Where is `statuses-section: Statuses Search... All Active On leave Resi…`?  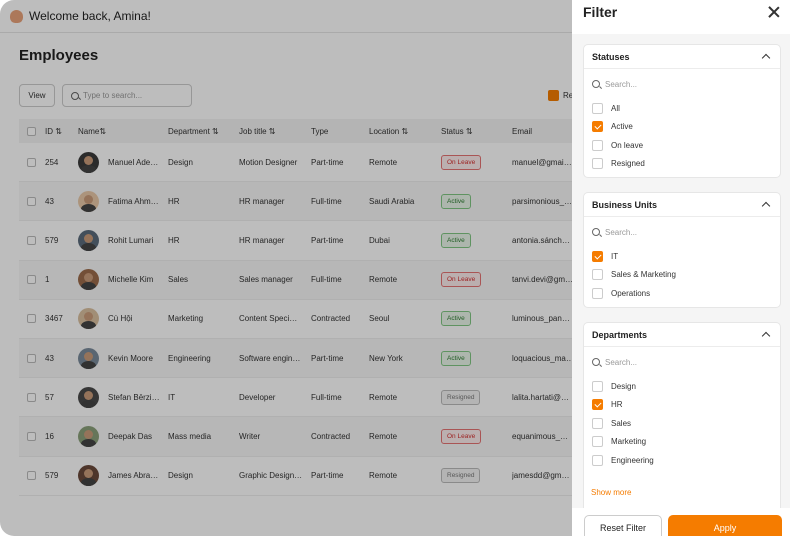 statuses-section: Statuses Search... All Active On leave Resi… is located at coordinates (682, 111).